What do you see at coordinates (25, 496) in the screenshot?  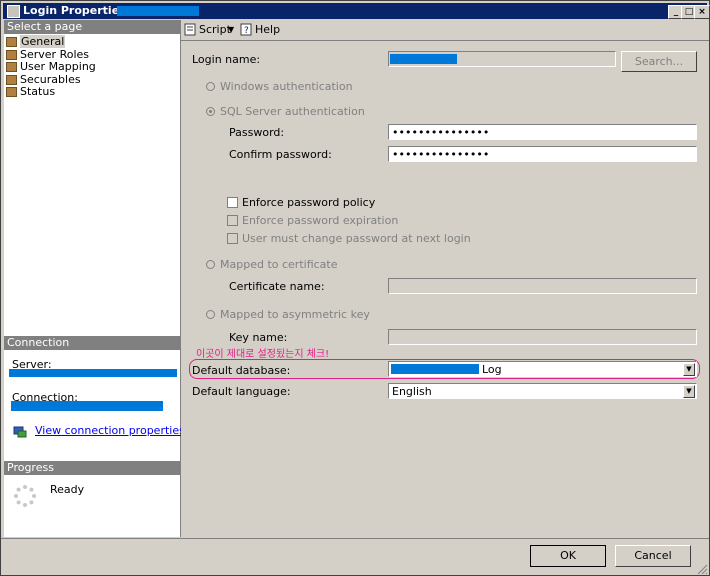 I see `progress-spinner-icon` at bounding box center [25, 496].